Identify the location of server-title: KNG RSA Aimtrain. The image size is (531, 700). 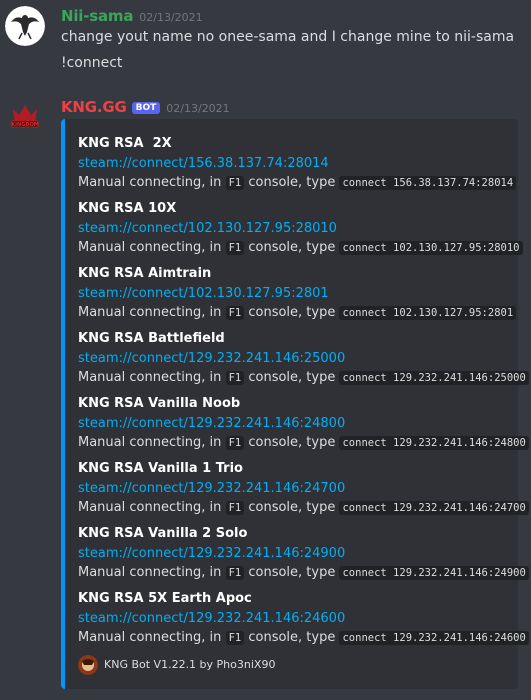
(145, 273).